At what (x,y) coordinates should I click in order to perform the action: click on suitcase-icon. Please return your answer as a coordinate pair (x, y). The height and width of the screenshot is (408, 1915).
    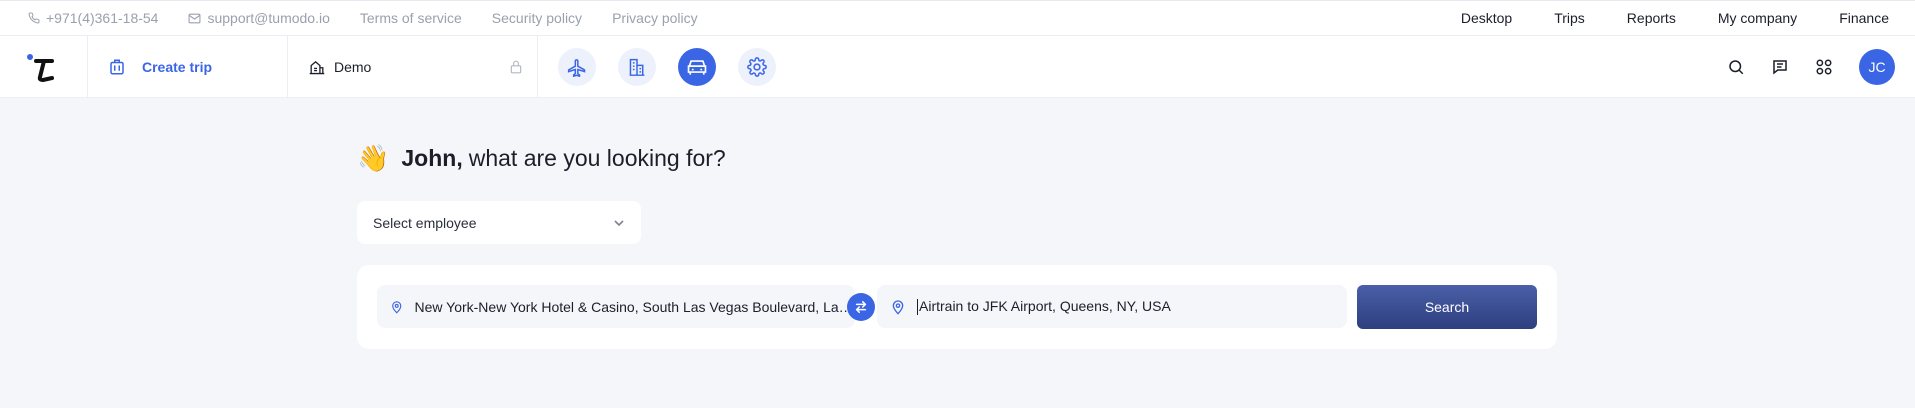
    Looking at the image, I should click on (117, 66).